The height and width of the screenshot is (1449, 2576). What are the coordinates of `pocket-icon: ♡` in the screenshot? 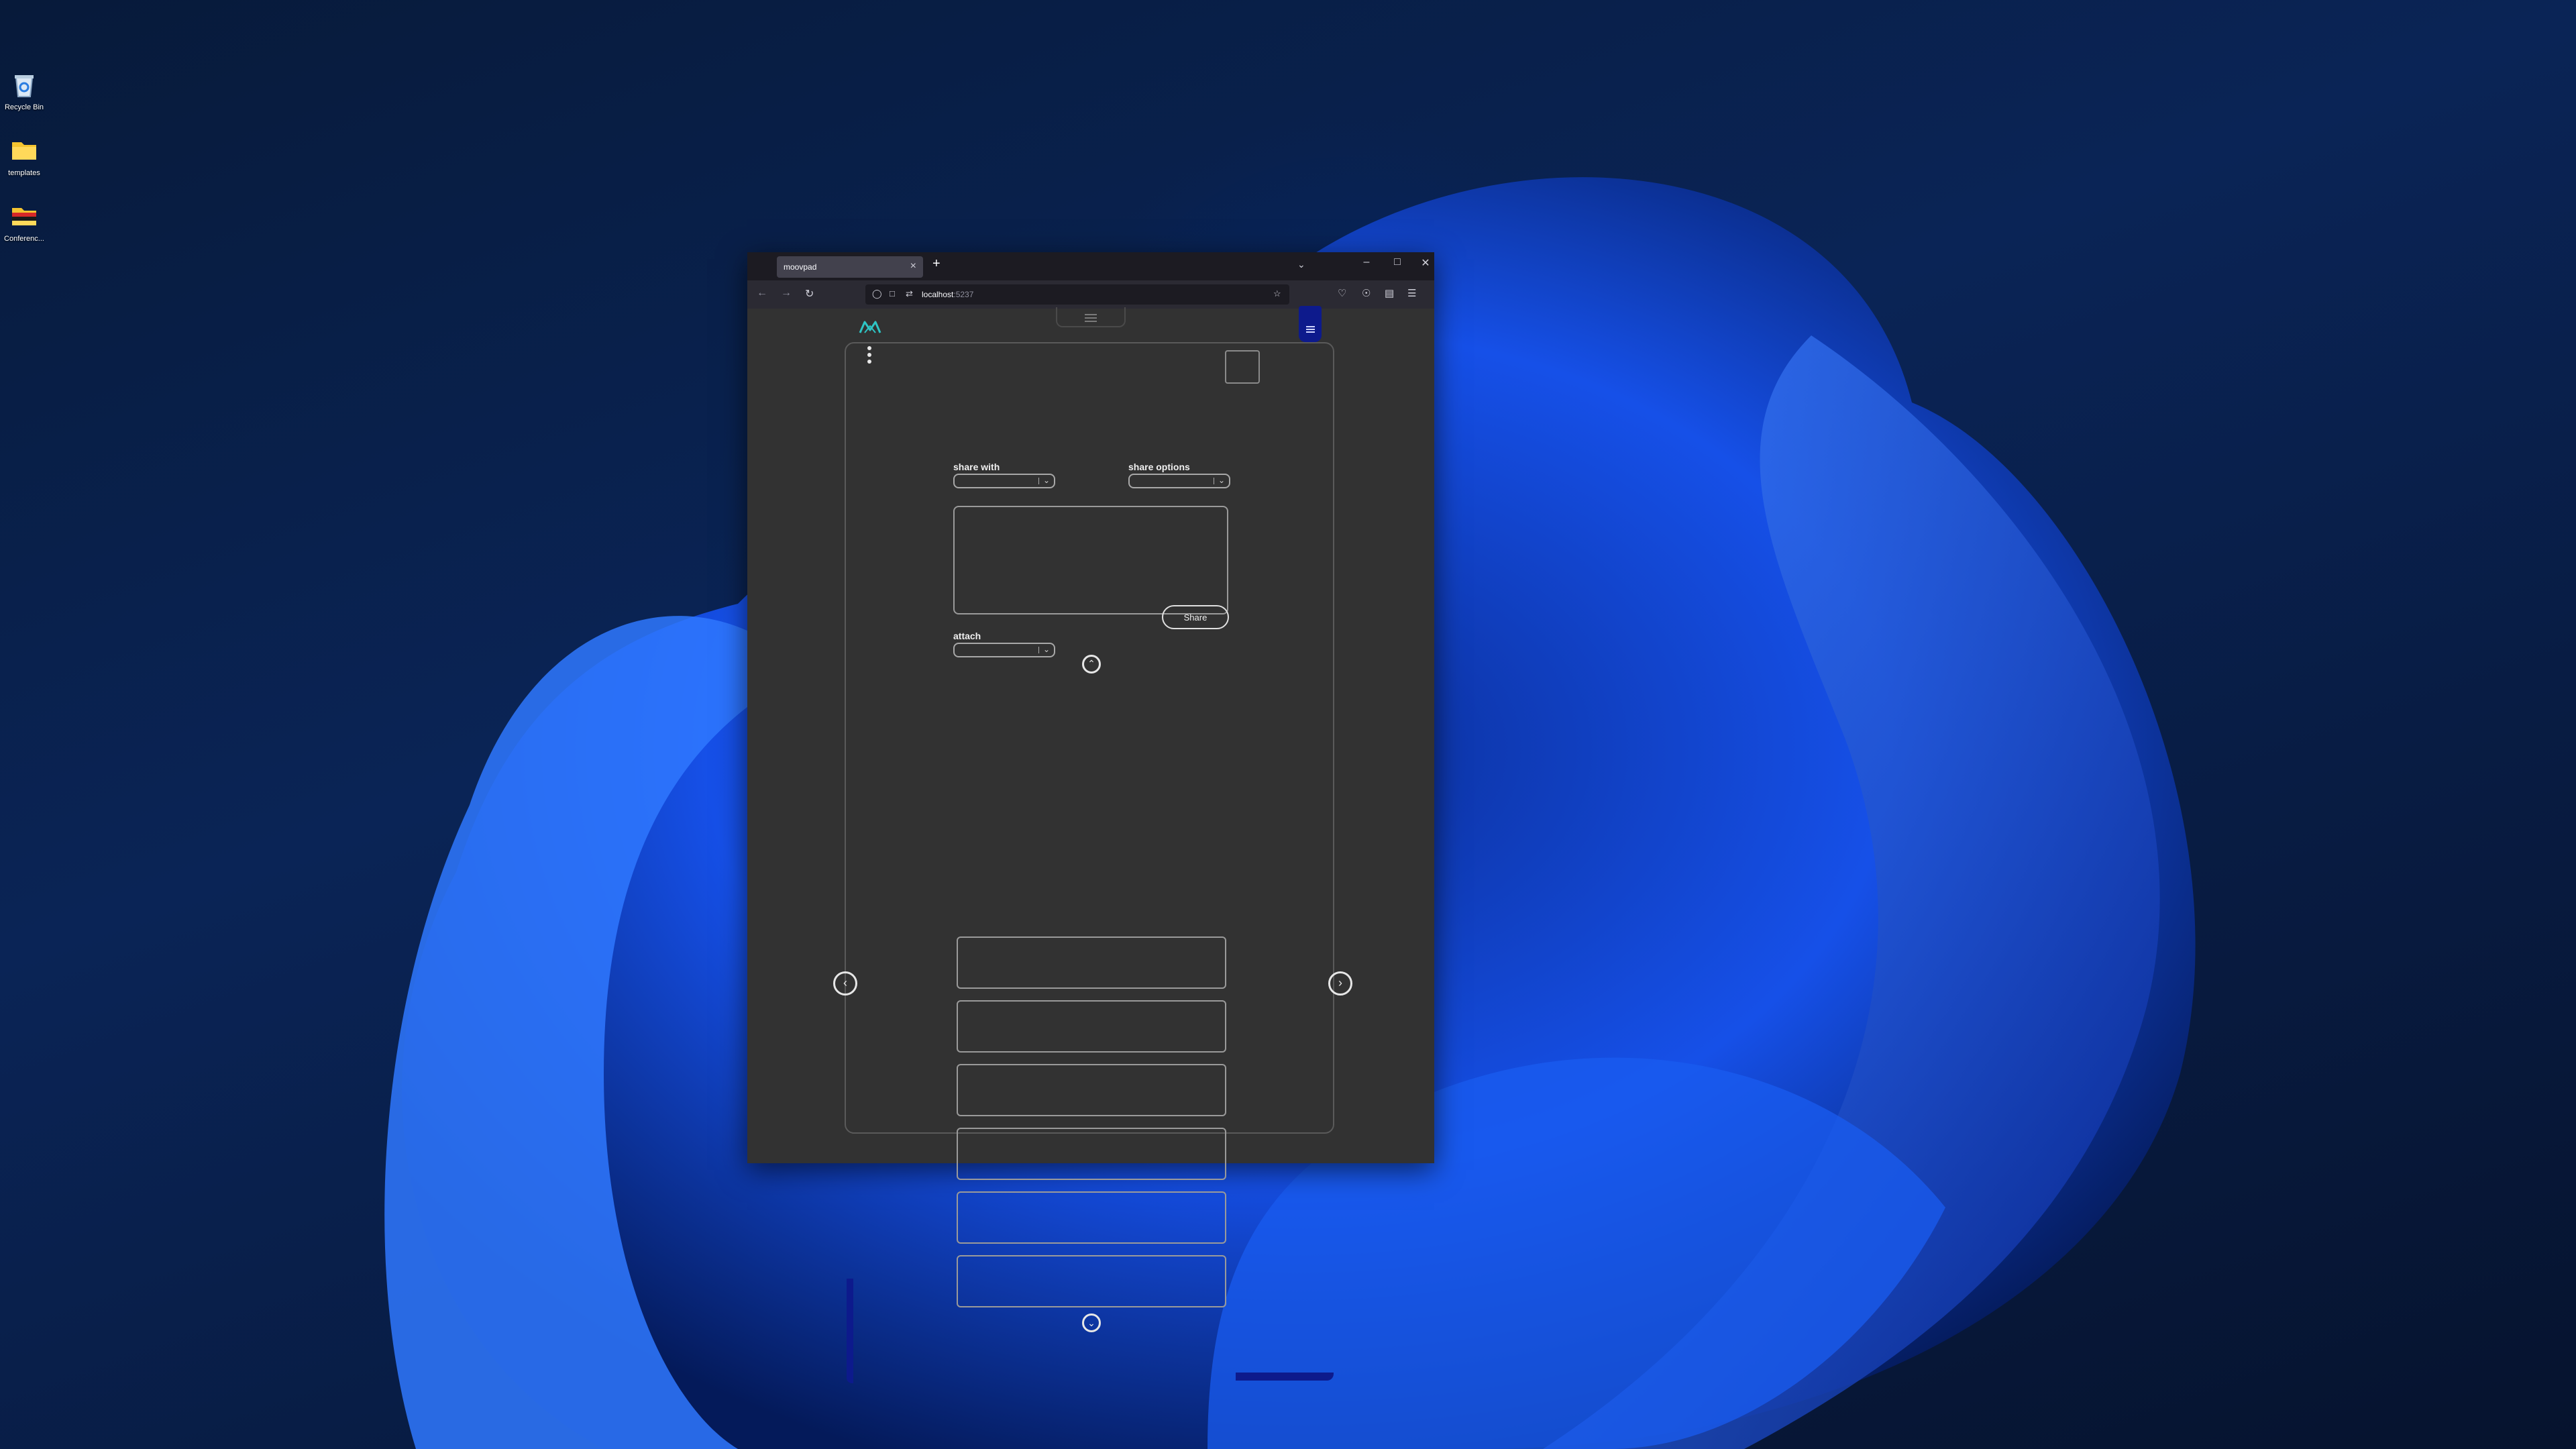 It's located at (1342, 293).